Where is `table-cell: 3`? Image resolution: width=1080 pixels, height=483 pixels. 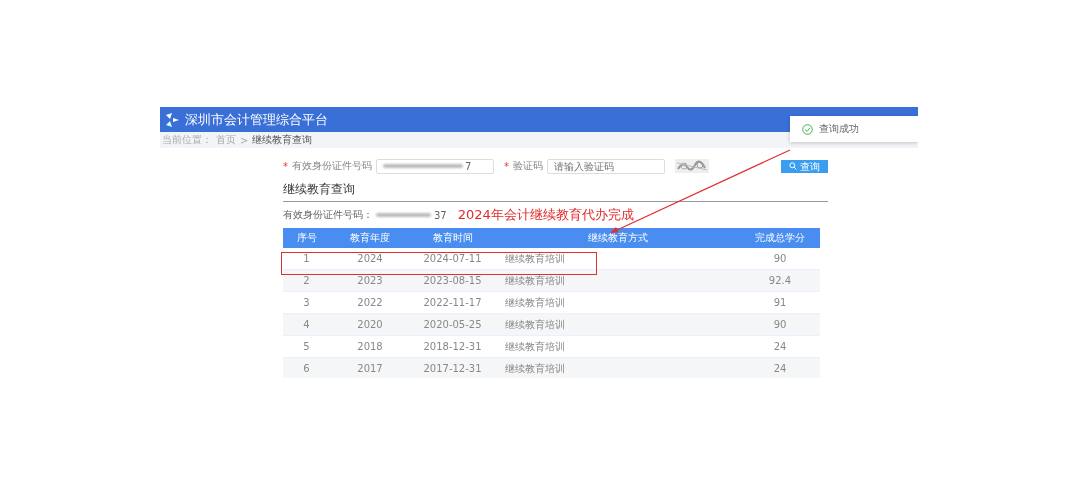 table-cell: 3 is located at coordinates (306, 302).